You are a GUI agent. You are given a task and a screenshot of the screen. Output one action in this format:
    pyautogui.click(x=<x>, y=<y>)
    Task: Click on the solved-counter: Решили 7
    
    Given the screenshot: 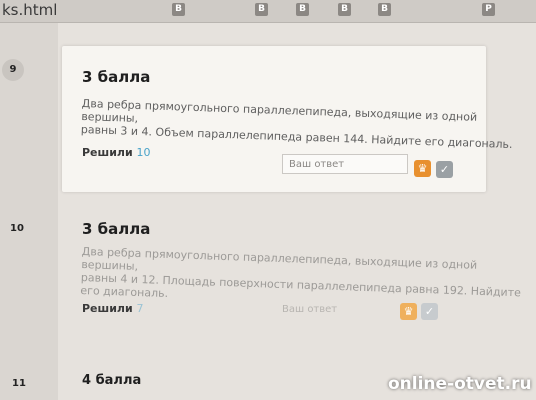 What is the action you would take?
    pyautogui.click(x=113, y=308)
    